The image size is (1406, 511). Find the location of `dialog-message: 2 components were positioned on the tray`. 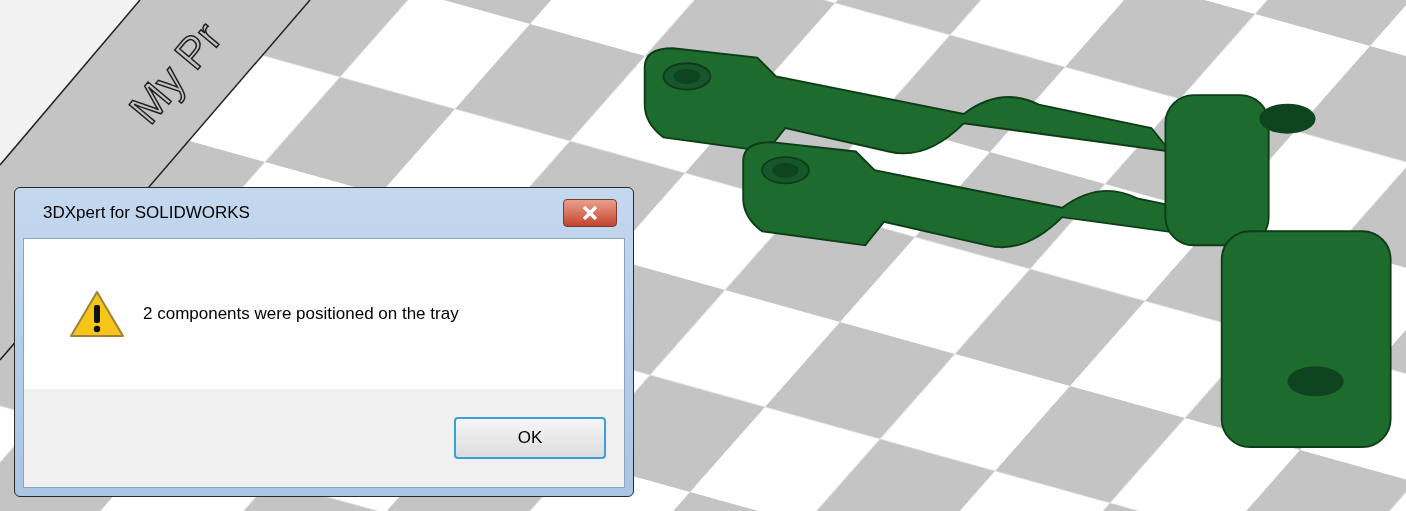

dialog-message: 2 components were positioned on the tray is located at coordinates (301, 314).